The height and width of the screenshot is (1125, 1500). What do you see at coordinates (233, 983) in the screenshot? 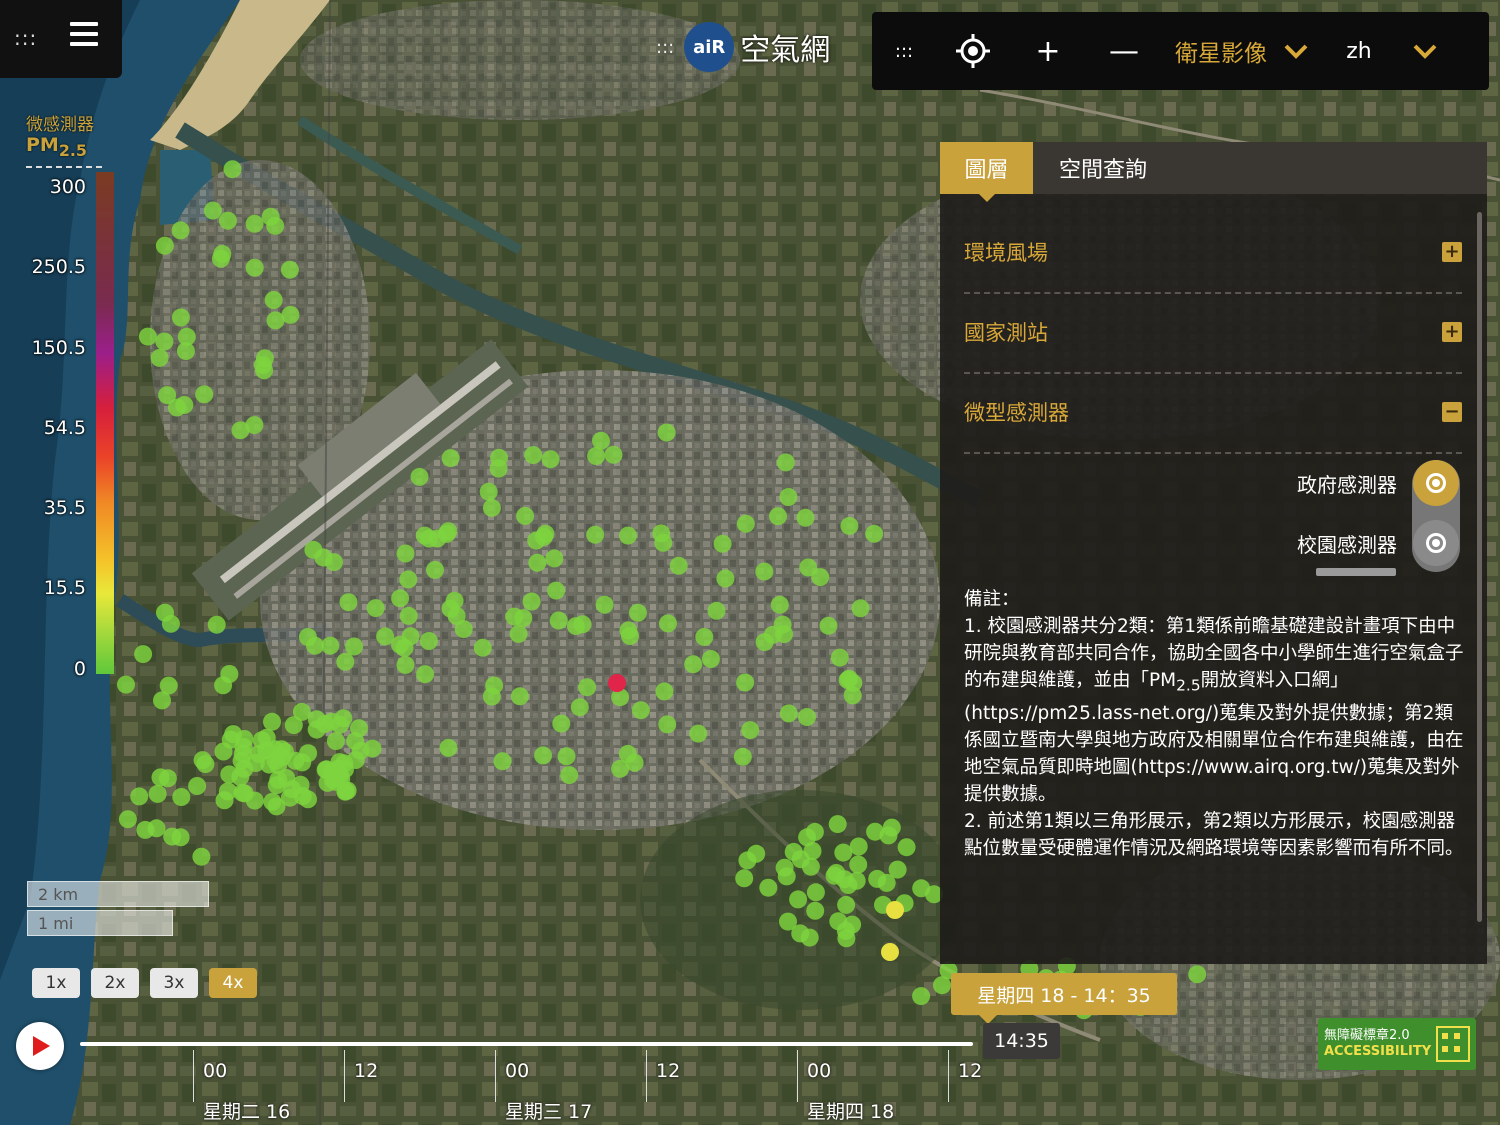
I see `speed-4x-button: 4x` at bounding box center [233, 983].